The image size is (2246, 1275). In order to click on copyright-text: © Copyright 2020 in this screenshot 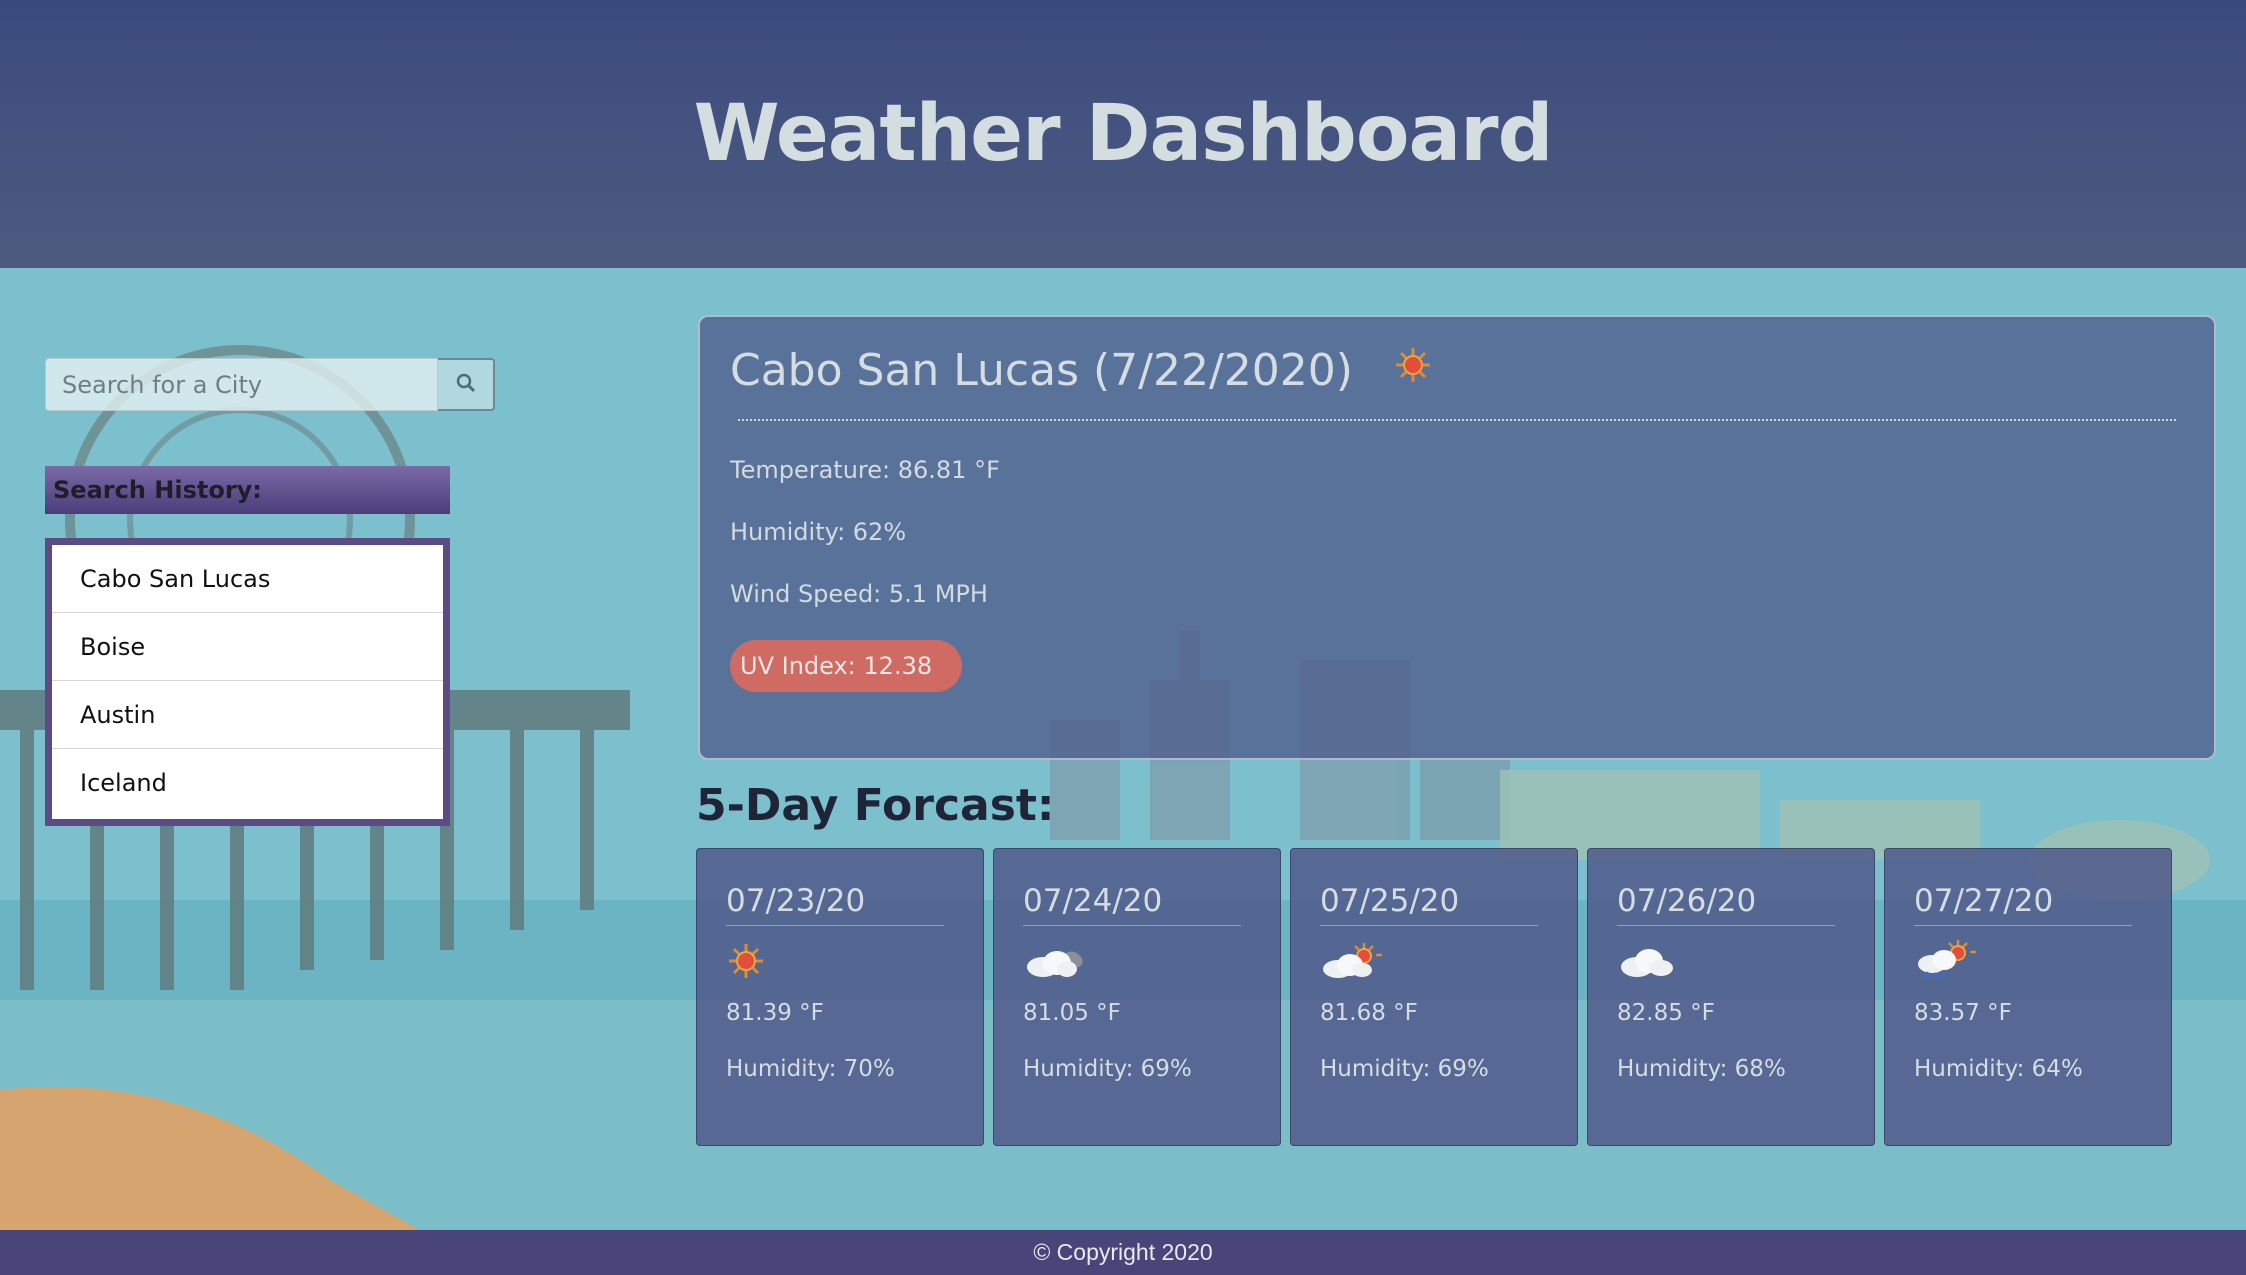, I will do `click(1123, 1252)`.